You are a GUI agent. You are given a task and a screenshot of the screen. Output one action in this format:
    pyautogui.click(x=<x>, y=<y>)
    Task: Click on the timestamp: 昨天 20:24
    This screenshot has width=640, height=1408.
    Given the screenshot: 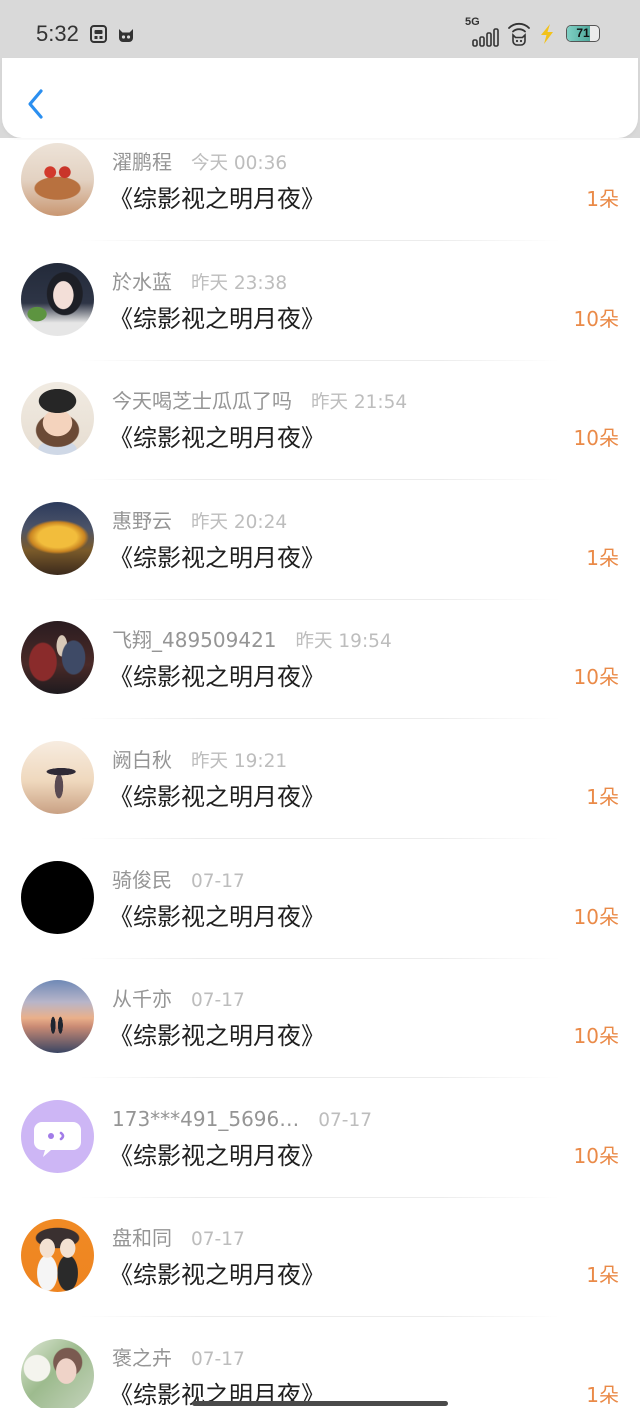 What is the action you would take?
    pyautogui.click(x=239, y=522)
    